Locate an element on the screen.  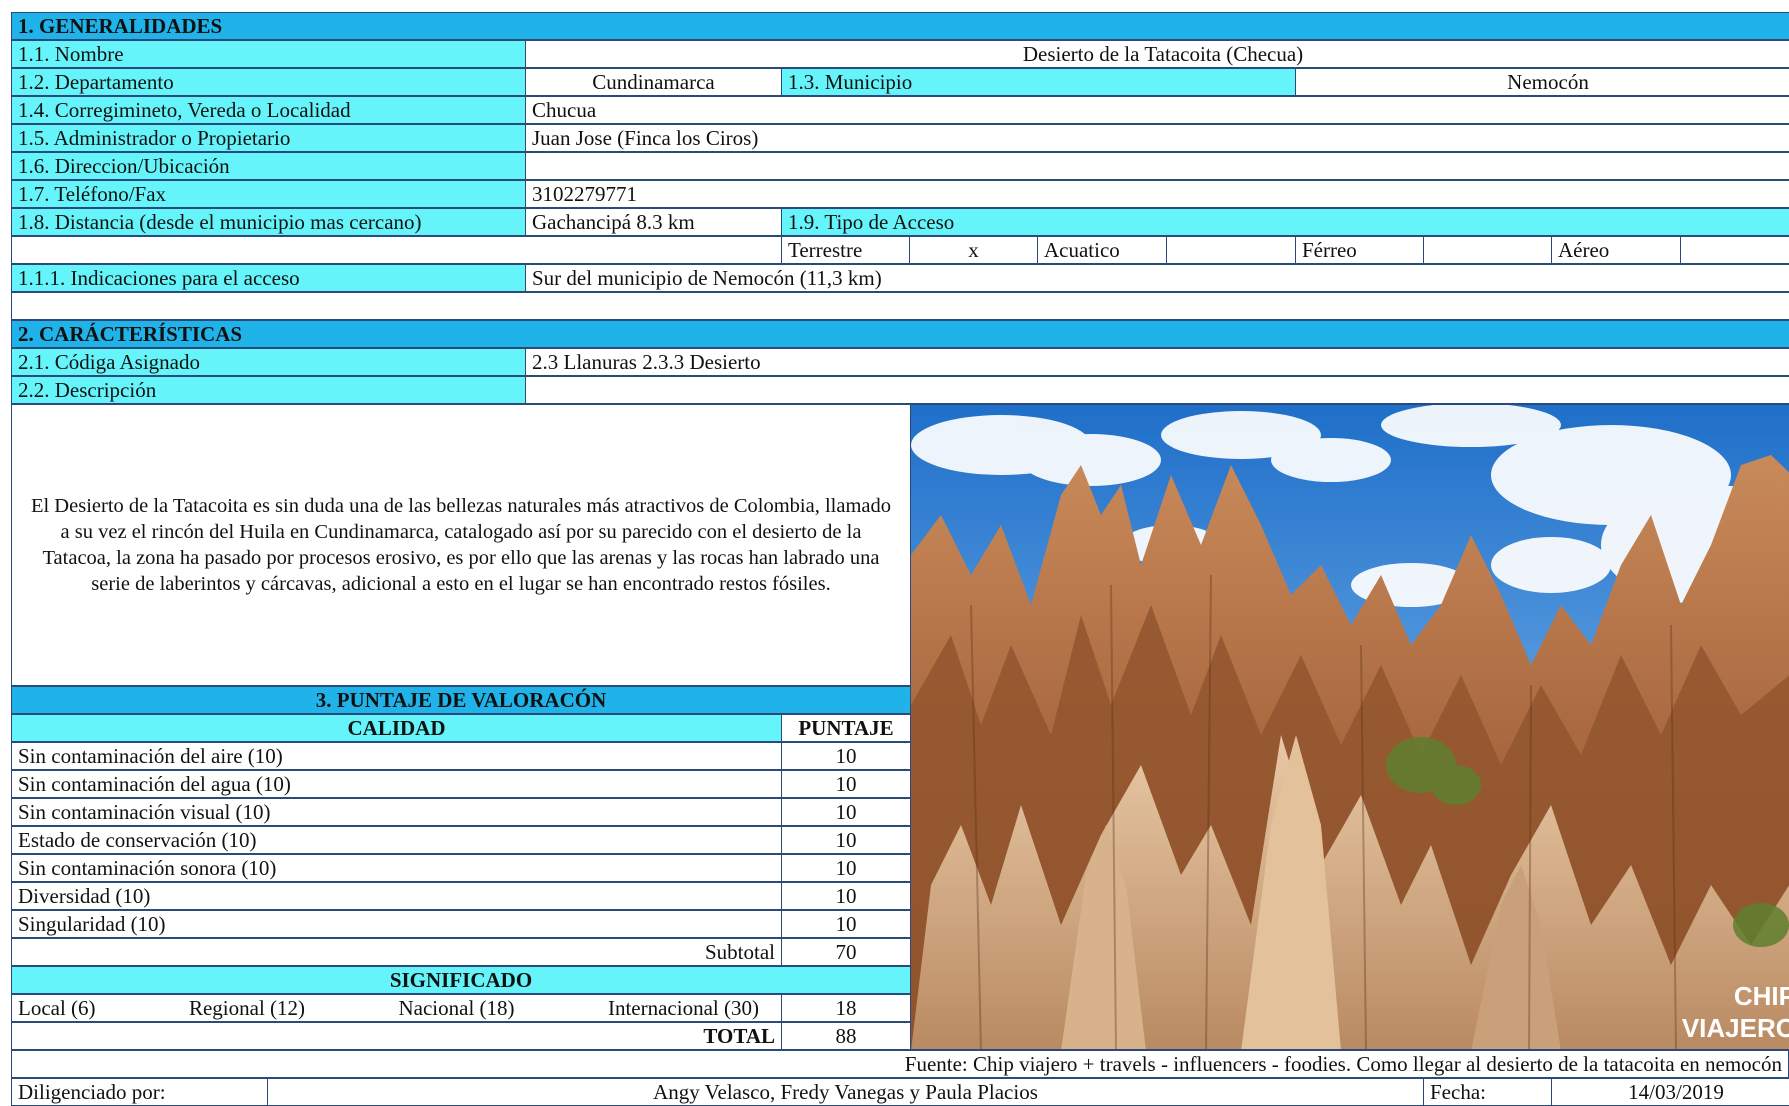
puntaje-header: PUNTAJE is located at coordinates (846, 728).